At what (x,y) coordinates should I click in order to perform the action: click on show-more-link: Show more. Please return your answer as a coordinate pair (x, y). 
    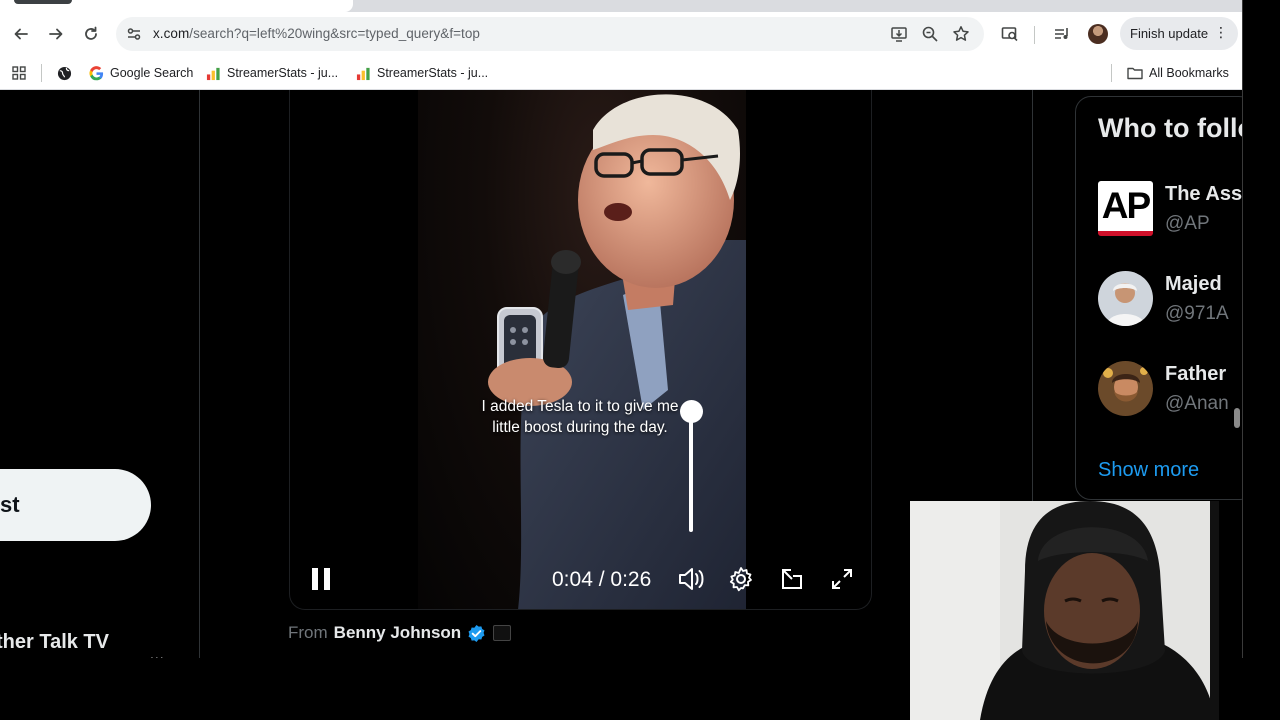
    Looking at the image, I should click on (1148, 470).